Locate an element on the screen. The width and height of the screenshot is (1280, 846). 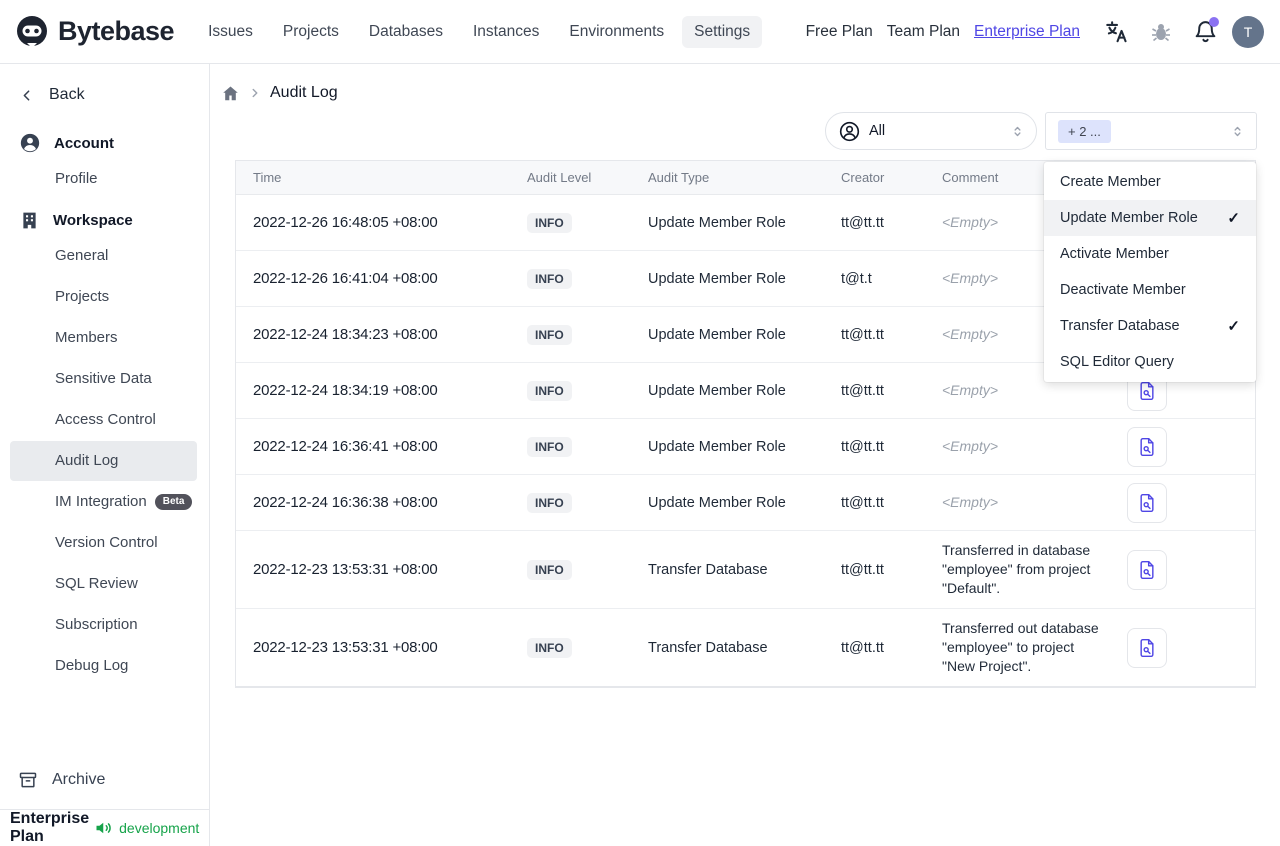
plan-status-bar: Enterprise Plan development is located at coordinates (104, 827).